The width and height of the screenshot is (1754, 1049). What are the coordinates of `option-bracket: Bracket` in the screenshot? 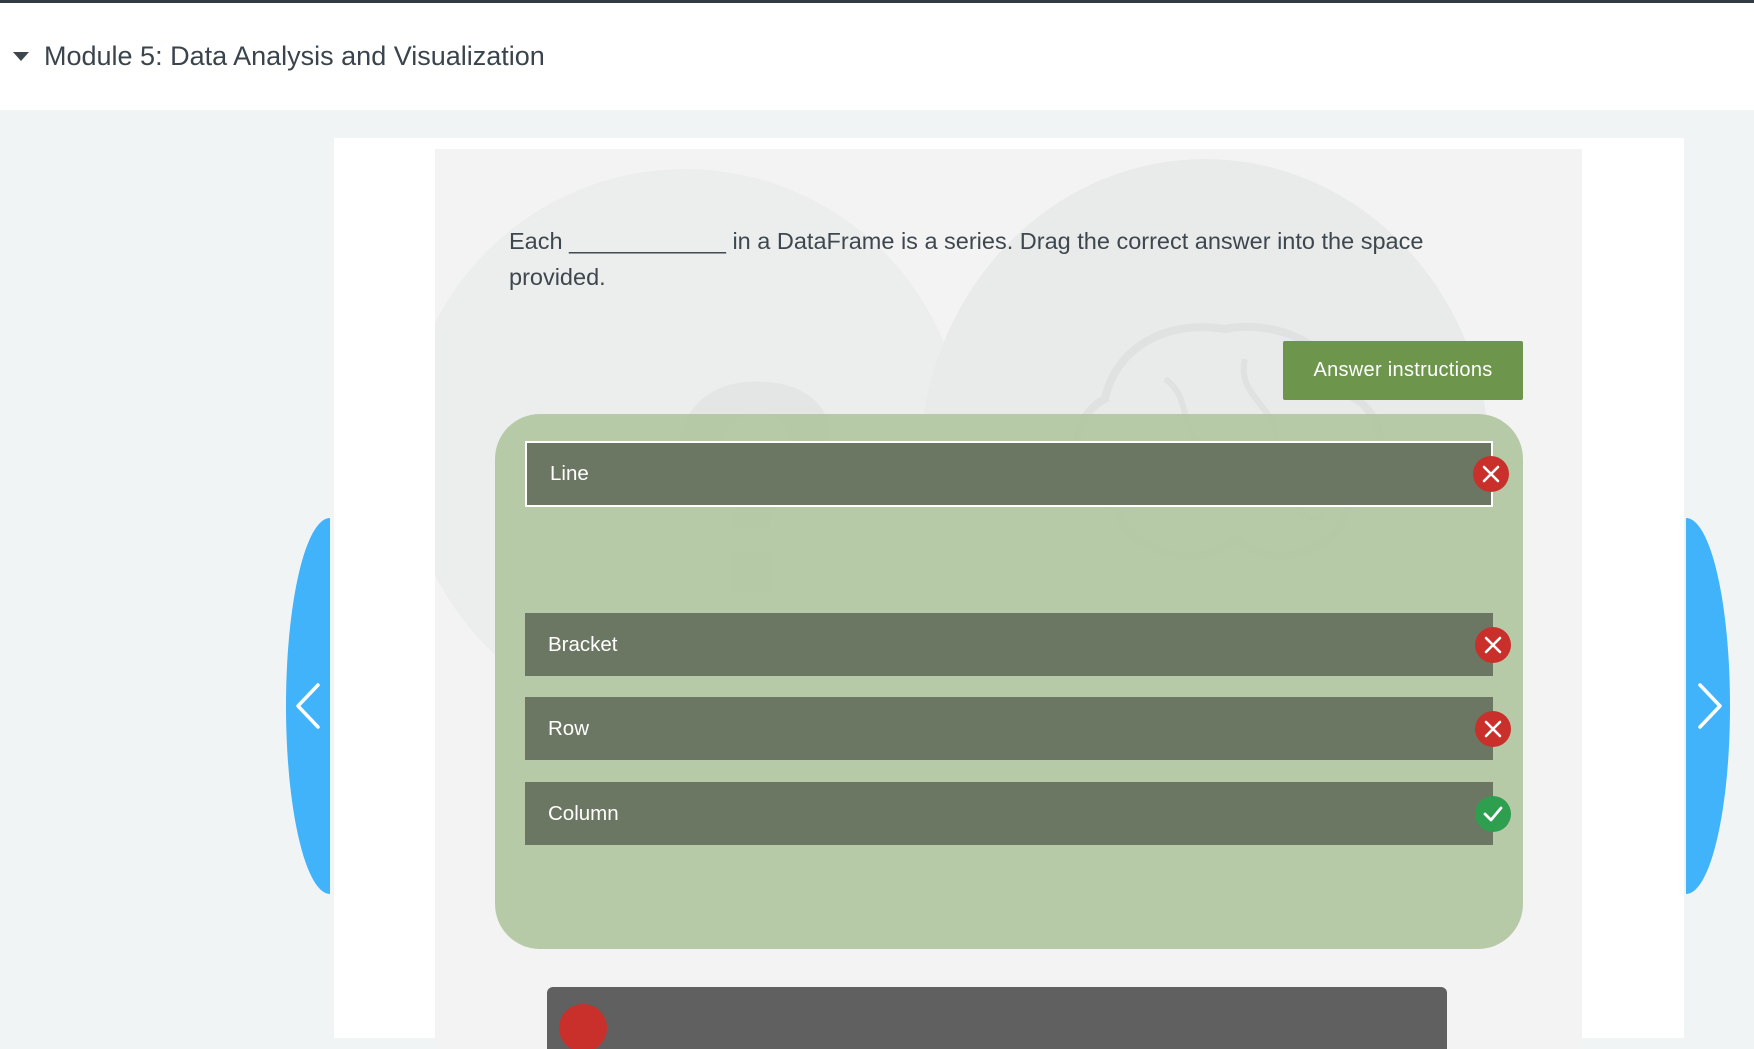 It's located at (1018, 644).